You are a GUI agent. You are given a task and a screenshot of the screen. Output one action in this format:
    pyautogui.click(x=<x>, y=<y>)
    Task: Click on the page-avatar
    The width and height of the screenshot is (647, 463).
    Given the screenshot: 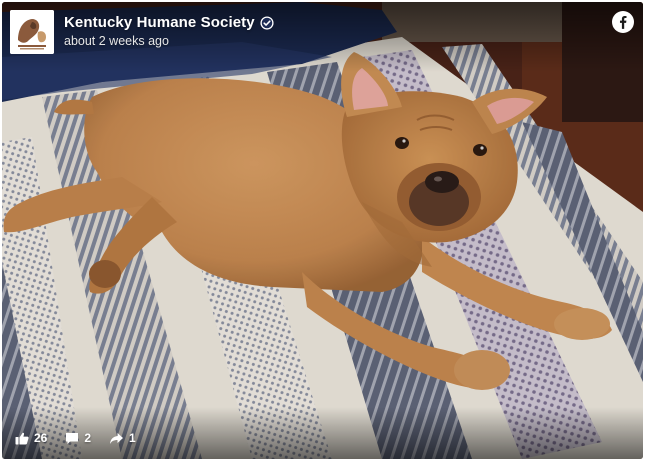 What is the action you would take?
    pyautogui.click(x=32, y=32)
    